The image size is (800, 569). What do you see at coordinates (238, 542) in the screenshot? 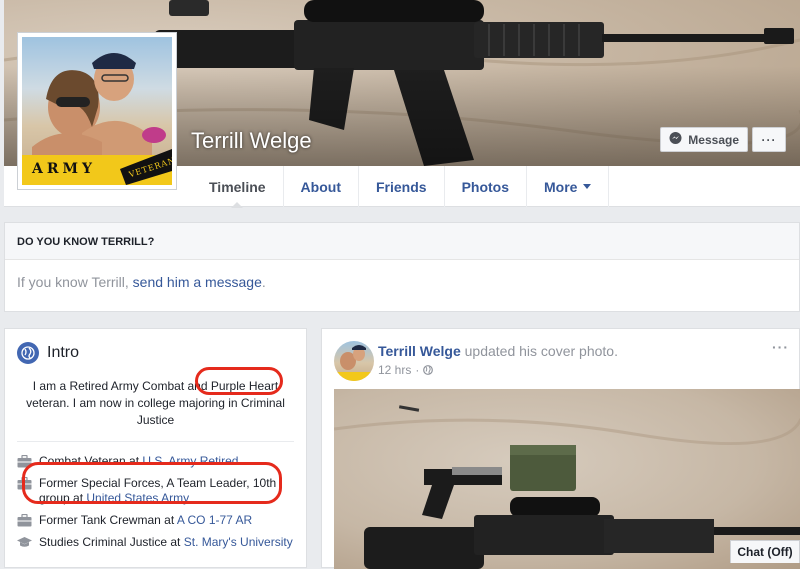
I see `fact-link: St. Mary's University` at bounding box center [238, 542].